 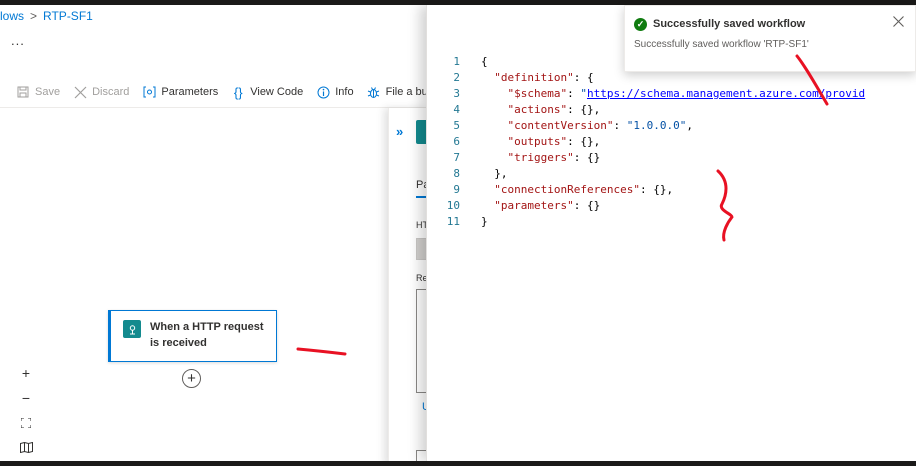 I want to click on trigger-title: When a HTTP request is received, so click(x=207, y=335).